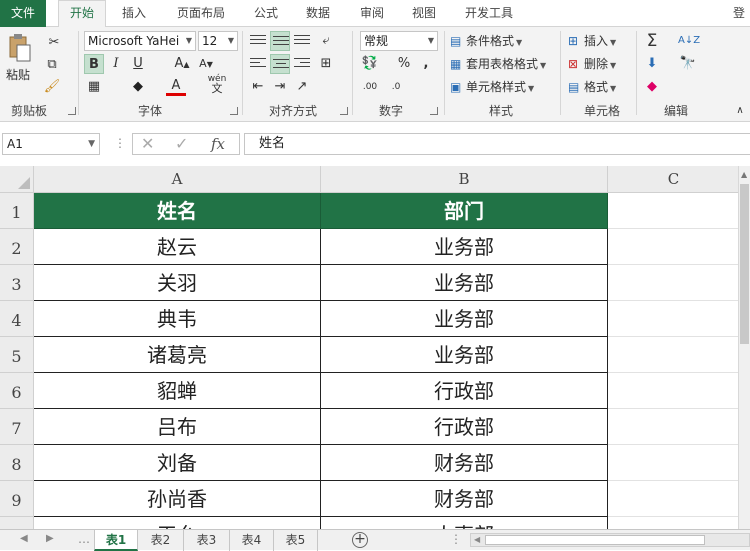 The height and width of the screenshot is (551, 750). Describe the element at coordinates (370, 87) in the screenshot. I see `increase-decimal-button: .00` at that location.